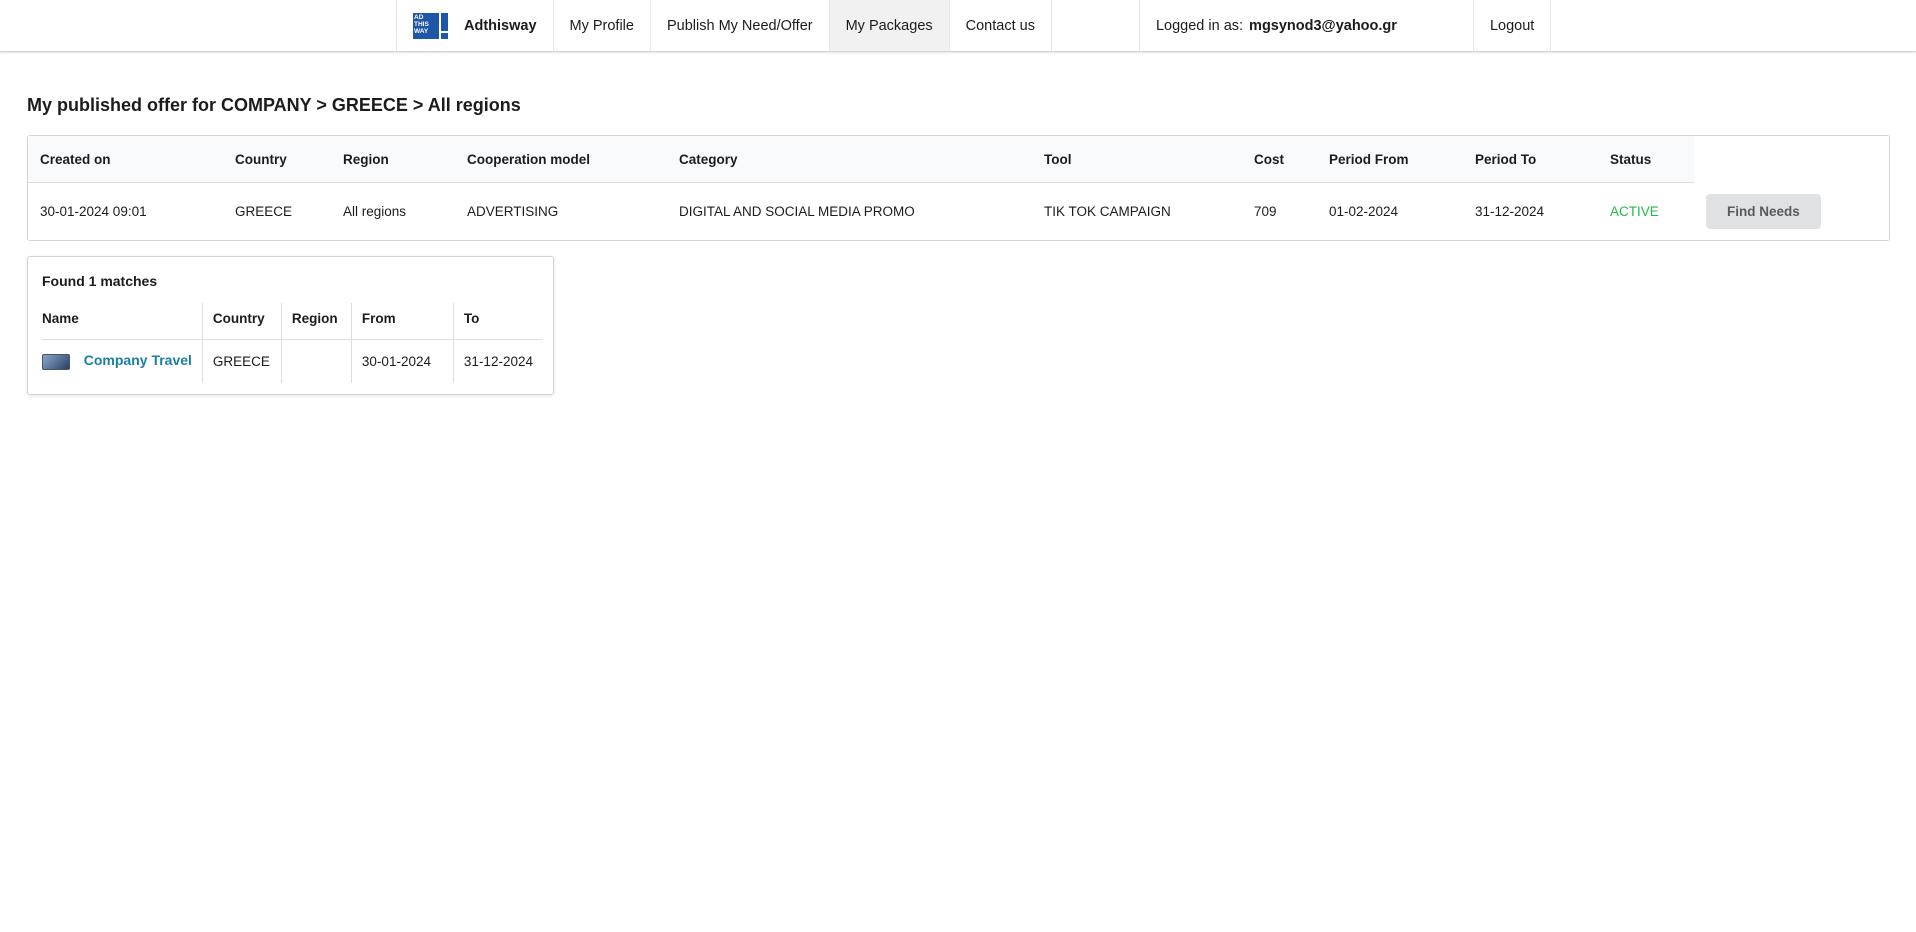  I want to click on brand-home-link: AD THIS WAY Adthisway, so click(474, 25).